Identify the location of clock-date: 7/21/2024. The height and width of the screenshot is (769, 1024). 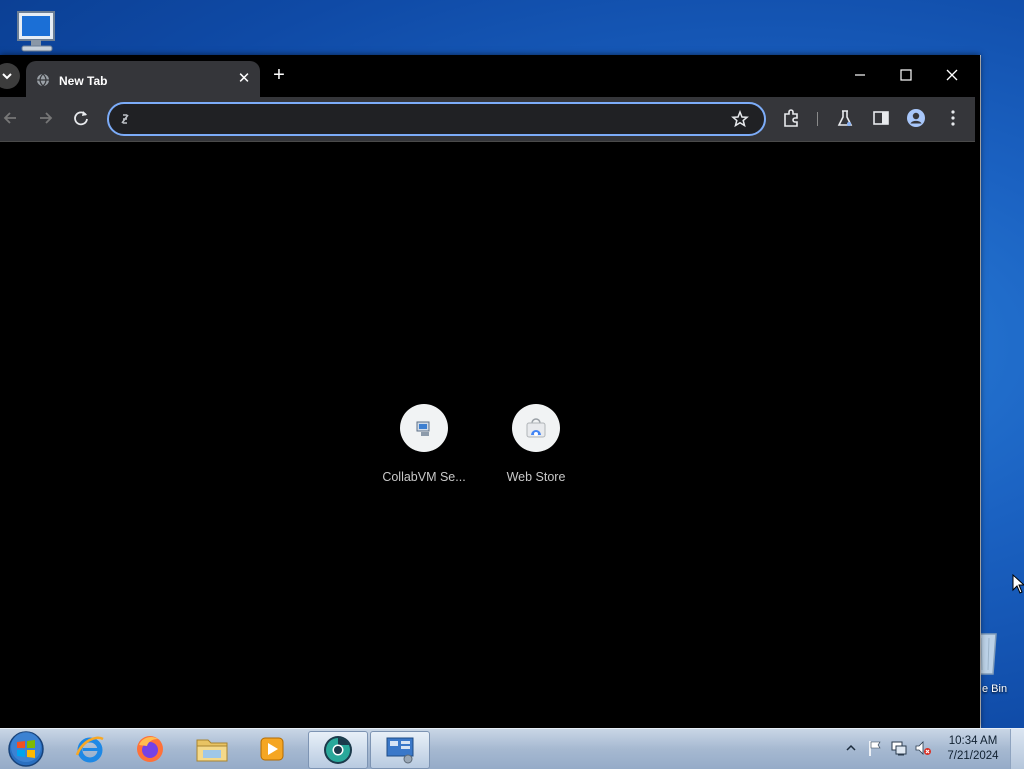
(973, 756).